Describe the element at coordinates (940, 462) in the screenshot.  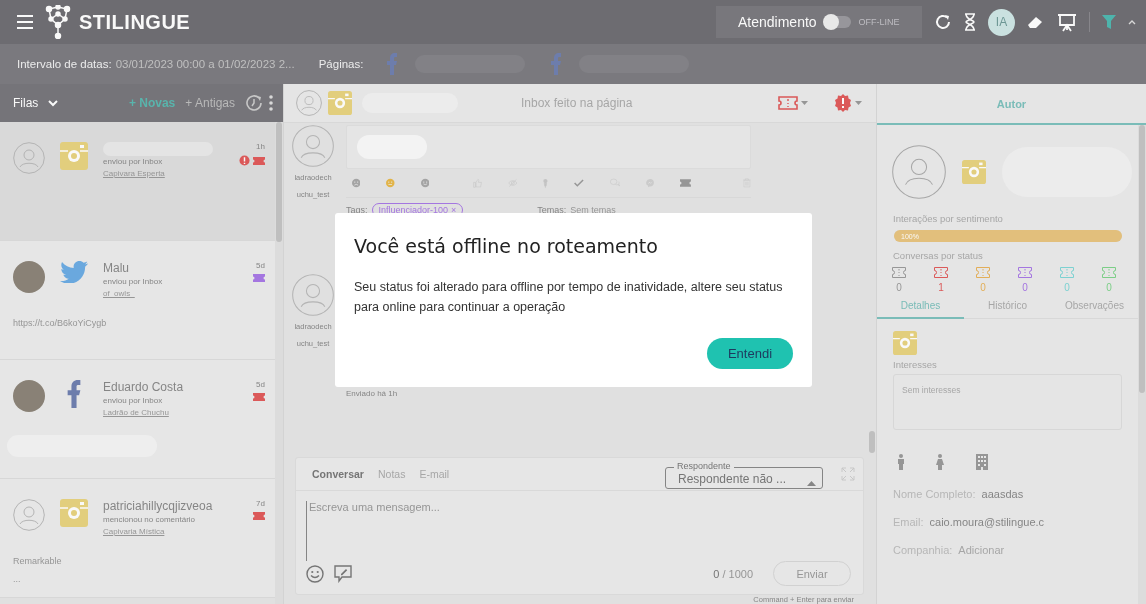
I see `female-figure-icon` at that location.